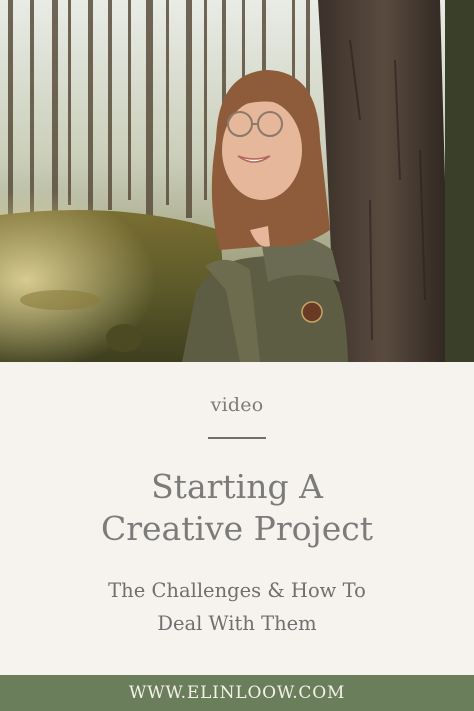 The height and width of the screenshot is (711, 474). What do you see at coordinates (237, 623) in the screenshot?
I see `subtitle-line-2: Deal With Them` at bounding box center [237, 623].